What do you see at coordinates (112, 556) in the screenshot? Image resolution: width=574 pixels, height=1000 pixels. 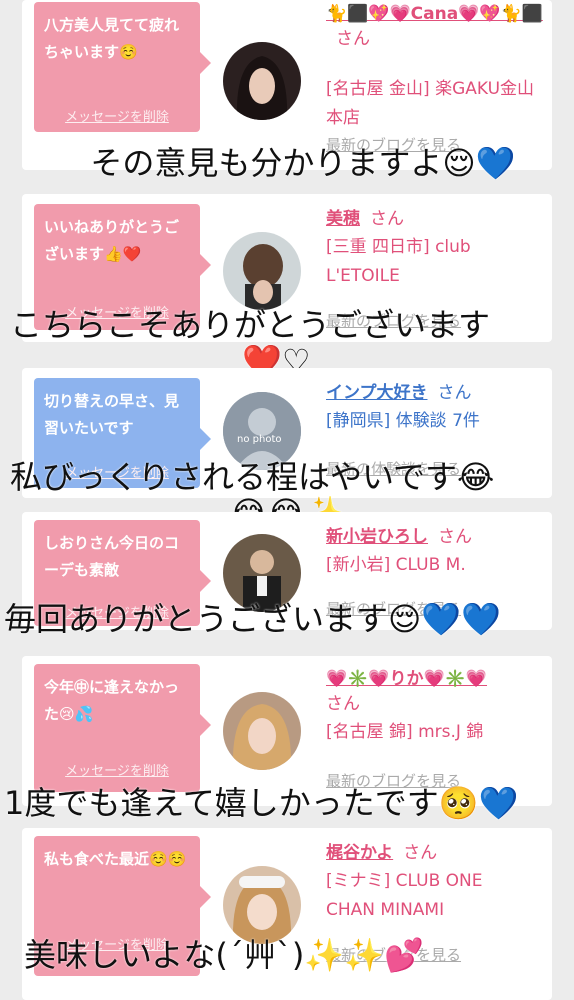 I see `message-text: しおりさん今日のコーデも素敵` at bounding box center [112, 556].